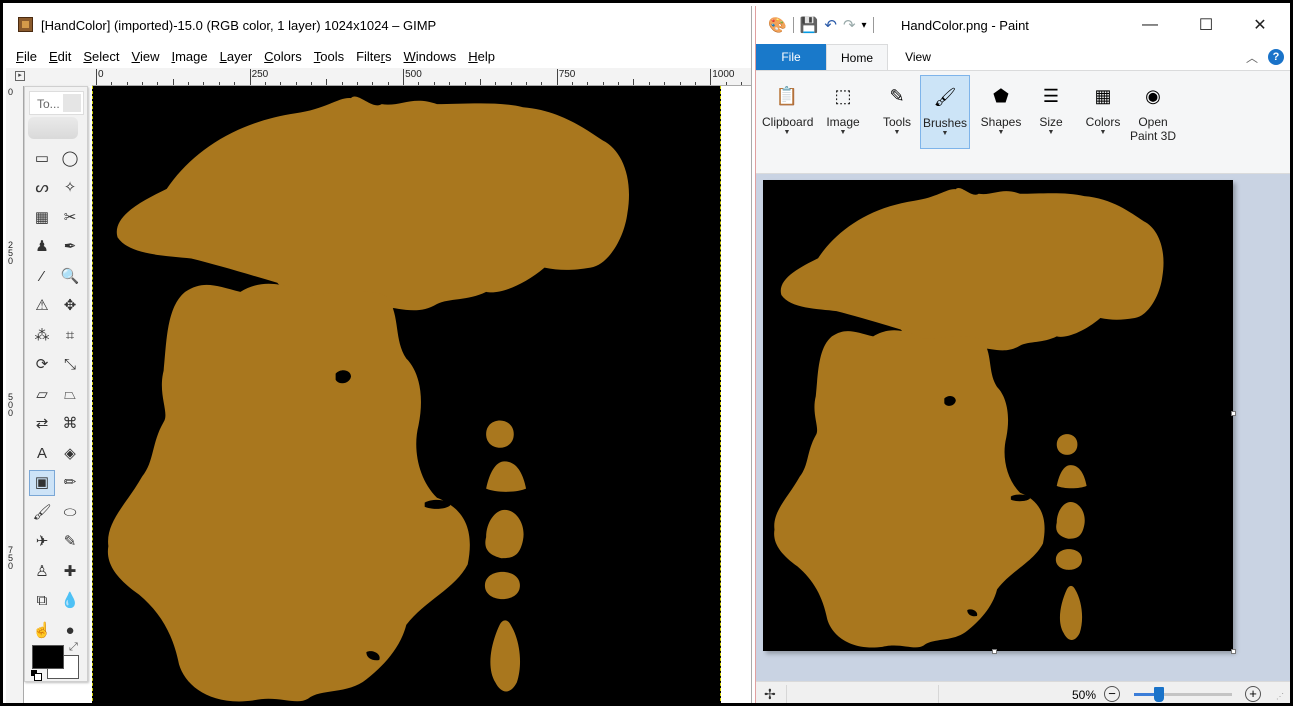  Describe the element at coordinates (843, 112) in the screenshot. I see `ribbon-image-button: ⬚ Image ▼` at that location.